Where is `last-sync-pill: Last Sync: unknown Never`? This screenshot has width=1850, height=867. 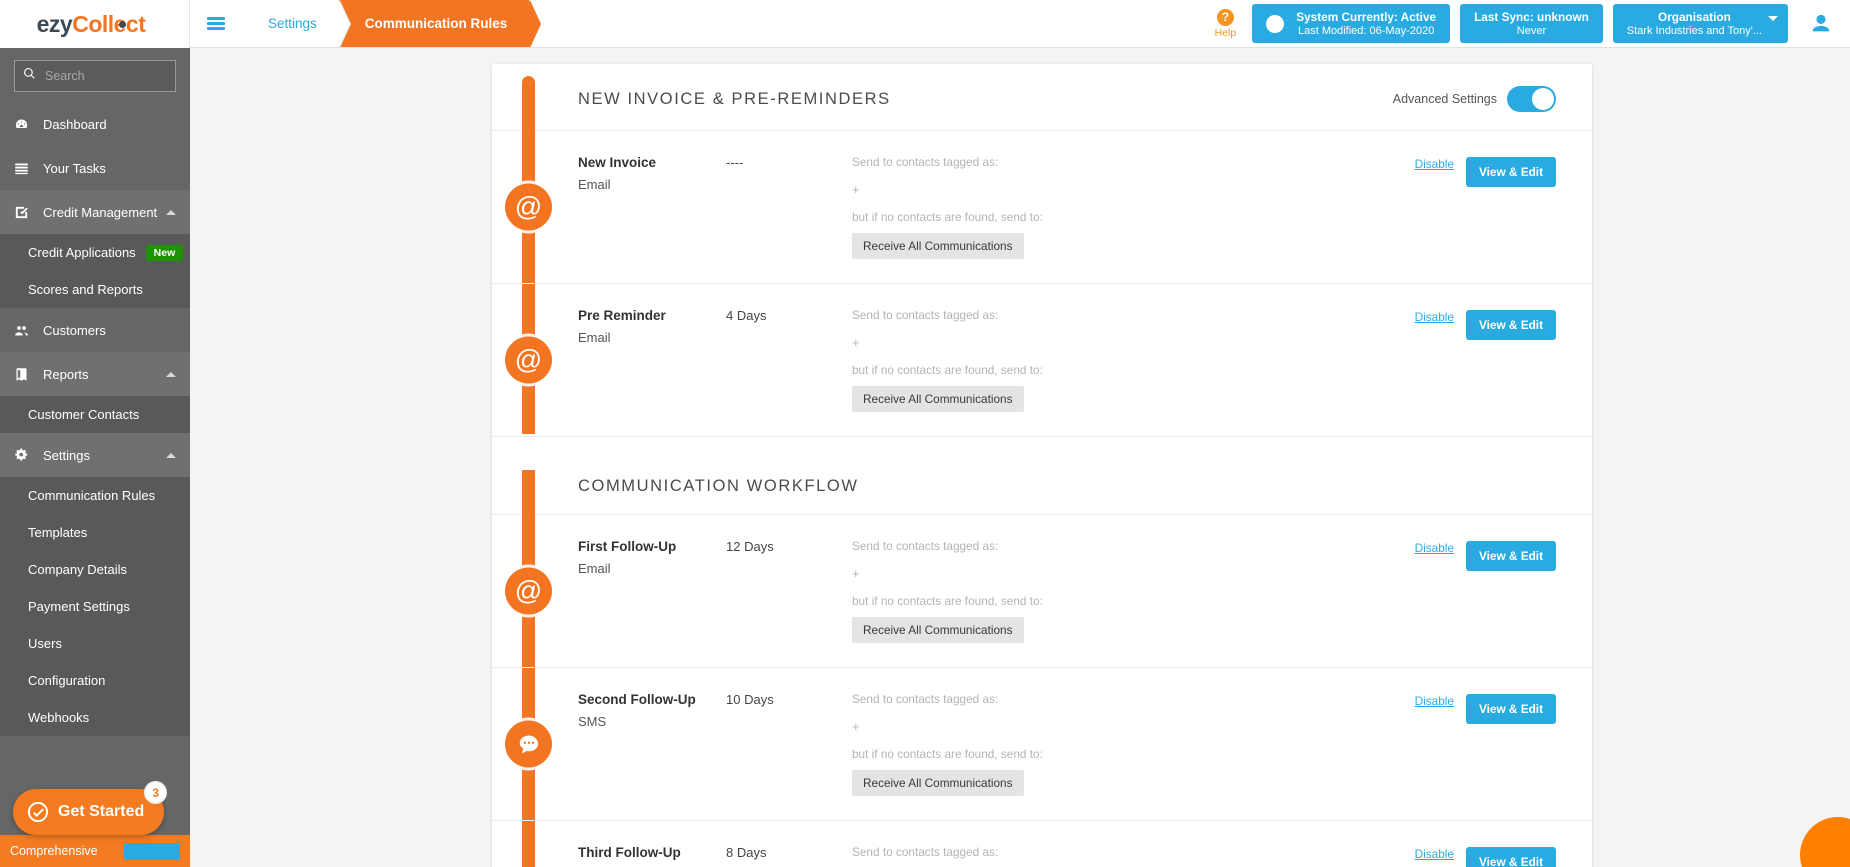 last-sync-pill: Last Sync: unknown Never is located at coordinates (1531, 23).